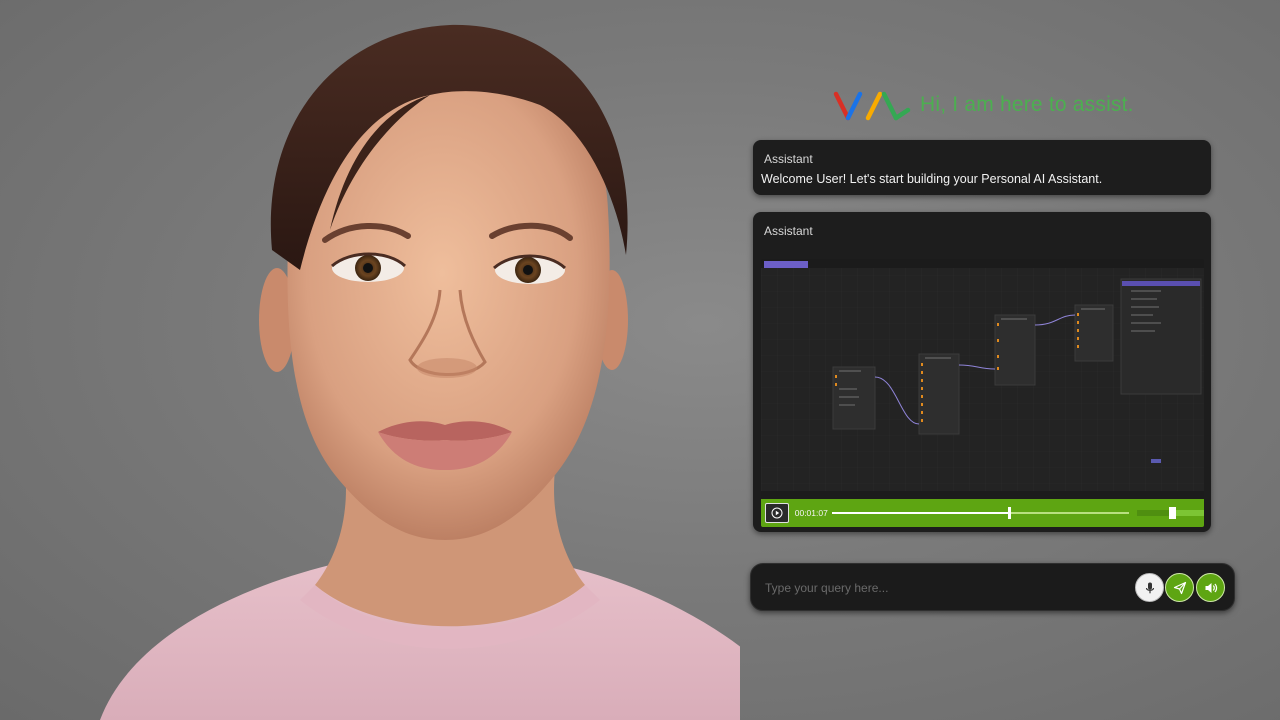 The image size is (1280, 720). I want to click on video-controls: 00:01:07, so click(982, 513).